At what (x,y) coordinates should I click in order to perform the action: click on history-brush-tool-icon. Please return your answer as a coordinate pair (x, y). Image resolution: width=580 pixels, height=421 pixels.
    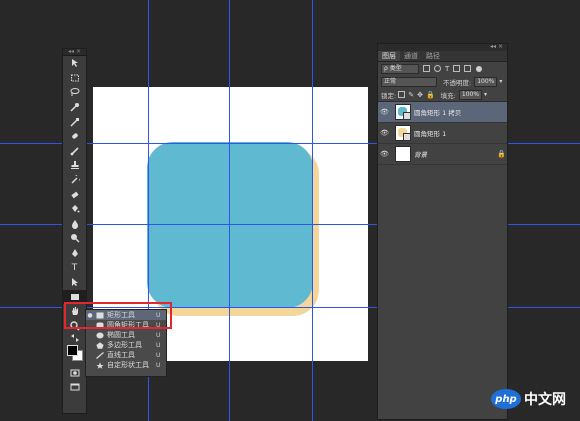
    Looking at the image, I should click on (74, 180).